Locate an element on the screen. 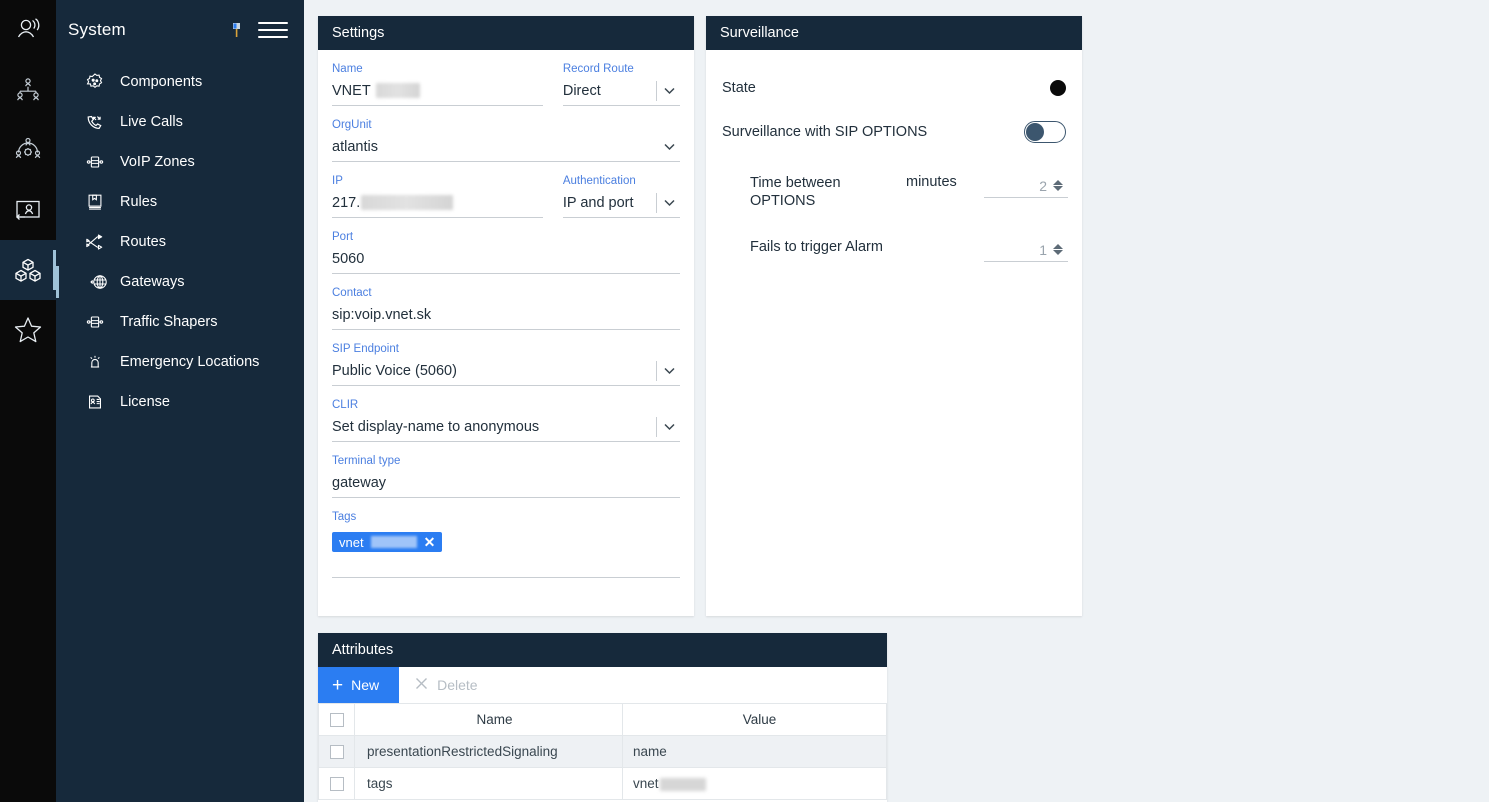  ip-input: 217. is located at coordinates (437, 203).